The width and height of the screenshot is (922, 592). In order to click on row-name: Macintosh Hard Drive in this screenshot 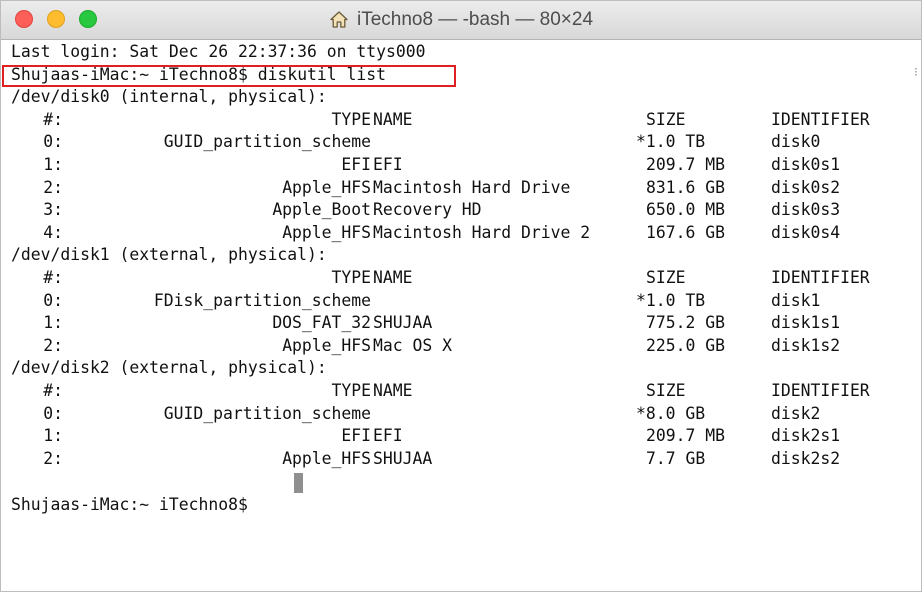, I will do `click(472, 187)`.